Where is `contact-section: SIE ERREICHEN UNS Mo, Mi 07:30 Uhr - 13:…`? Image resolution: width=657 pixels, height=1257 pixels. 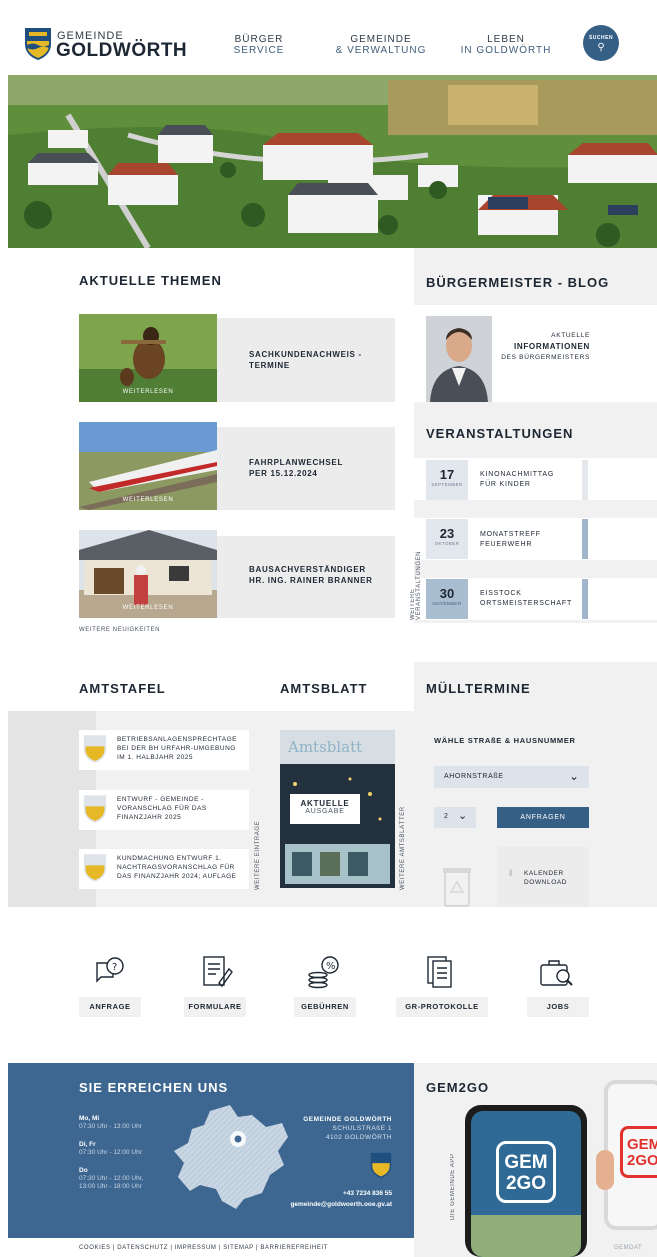 contact-section: SIE ERREICHEN UNS Mo, Mi 07:30 Uhr - 13:… is located at coordinates (211, 1150).